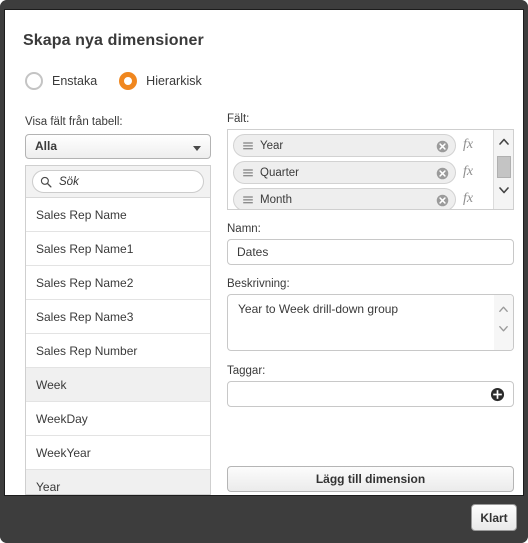 This screenshot has height=543, width=528. I want to click on scrollbar-thumb, so click(504, 167).